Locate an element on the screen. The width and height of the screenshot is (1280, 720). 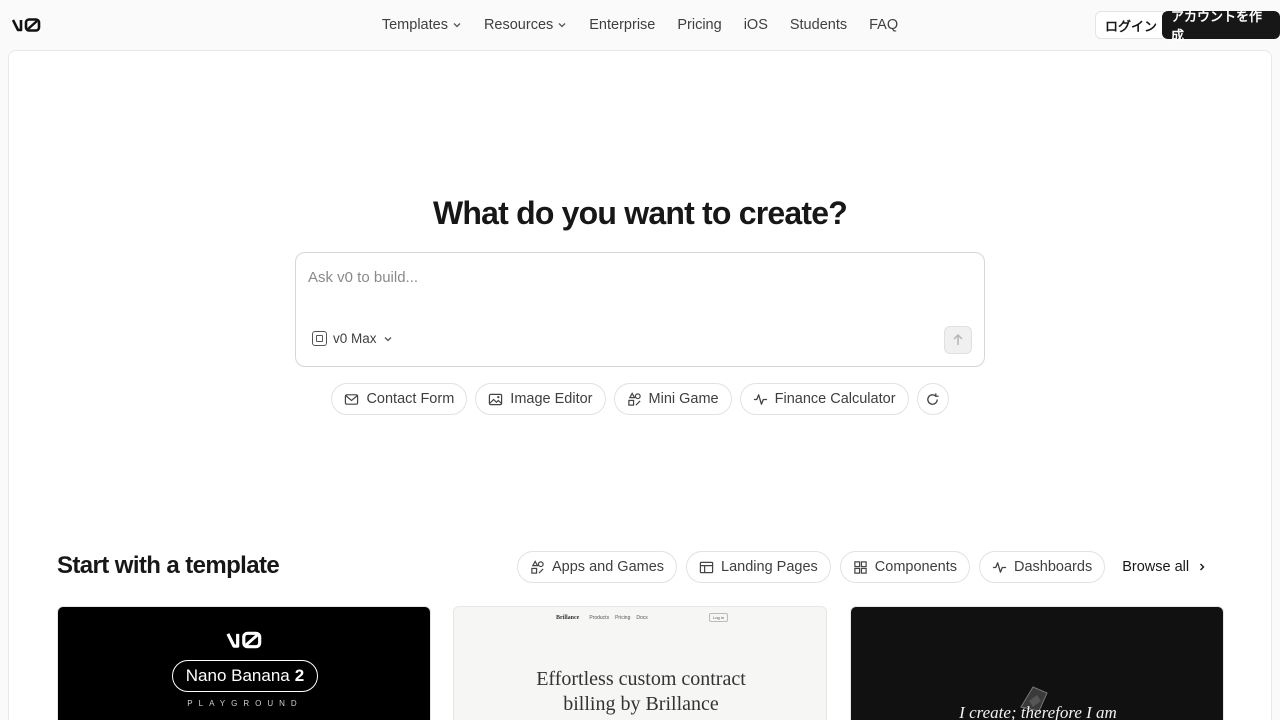
nav-ios-label: iOS is located at coordinates (755, 25).